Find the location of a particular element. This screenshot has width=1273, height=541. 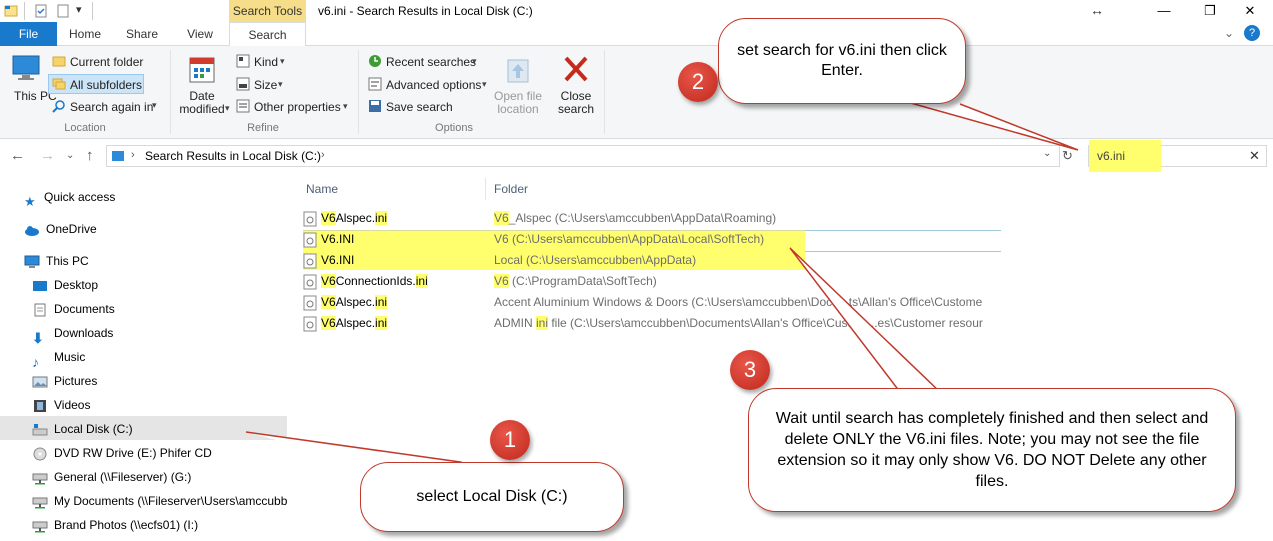

kind-button: Kind is located at coordinates (266, 62).